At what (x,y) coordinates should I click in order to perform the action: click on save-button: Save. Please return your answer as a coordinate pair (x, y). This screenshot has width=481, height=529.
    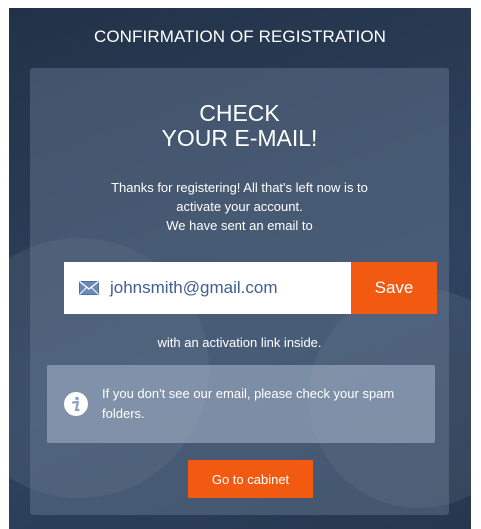
    Looking at the image, I should click on (394, 288).